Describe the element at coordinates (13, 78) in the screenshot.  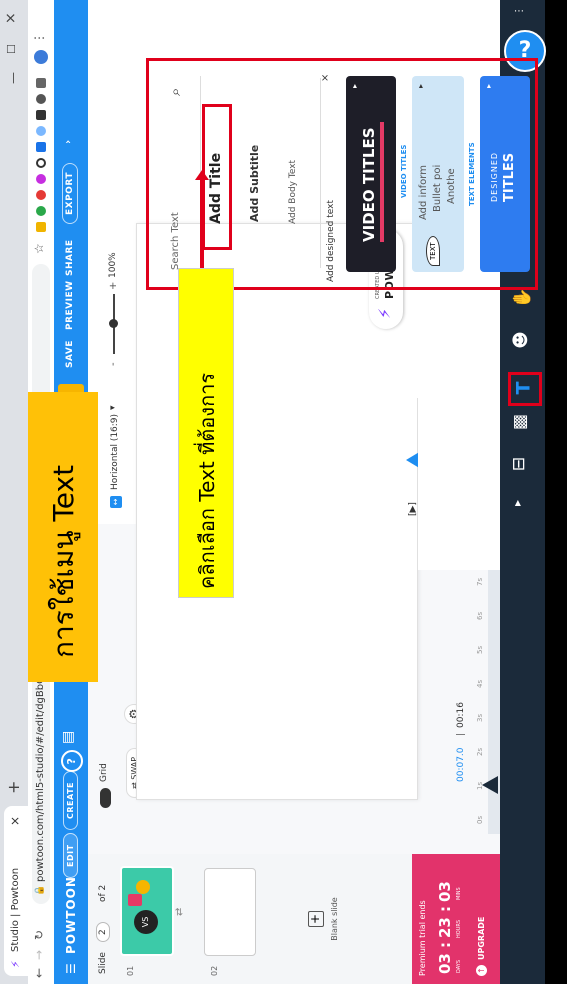
I see `minimize-icon: —` at that location.